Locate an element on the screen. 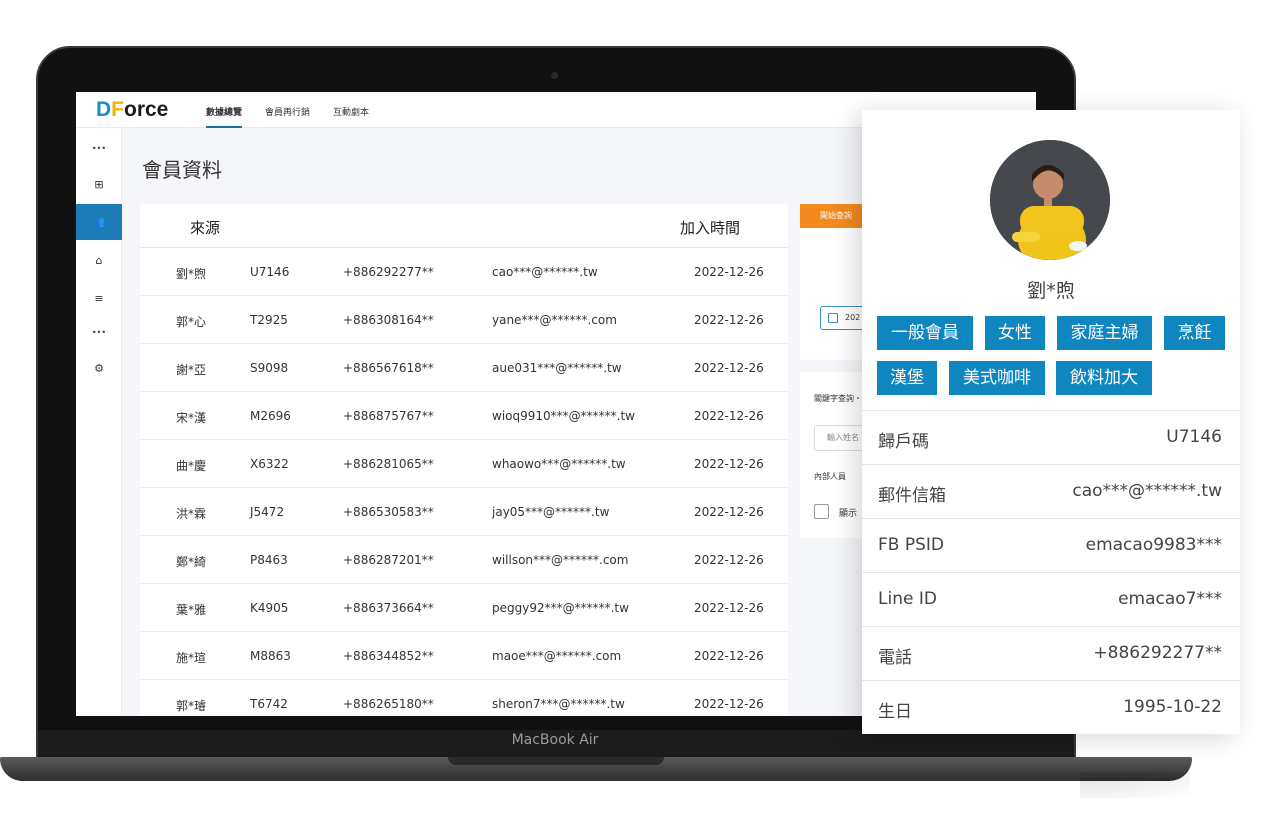 This screenshot has height=820, width=1272. cell-name: 葉*雅 is located at coordinates (191, 610).